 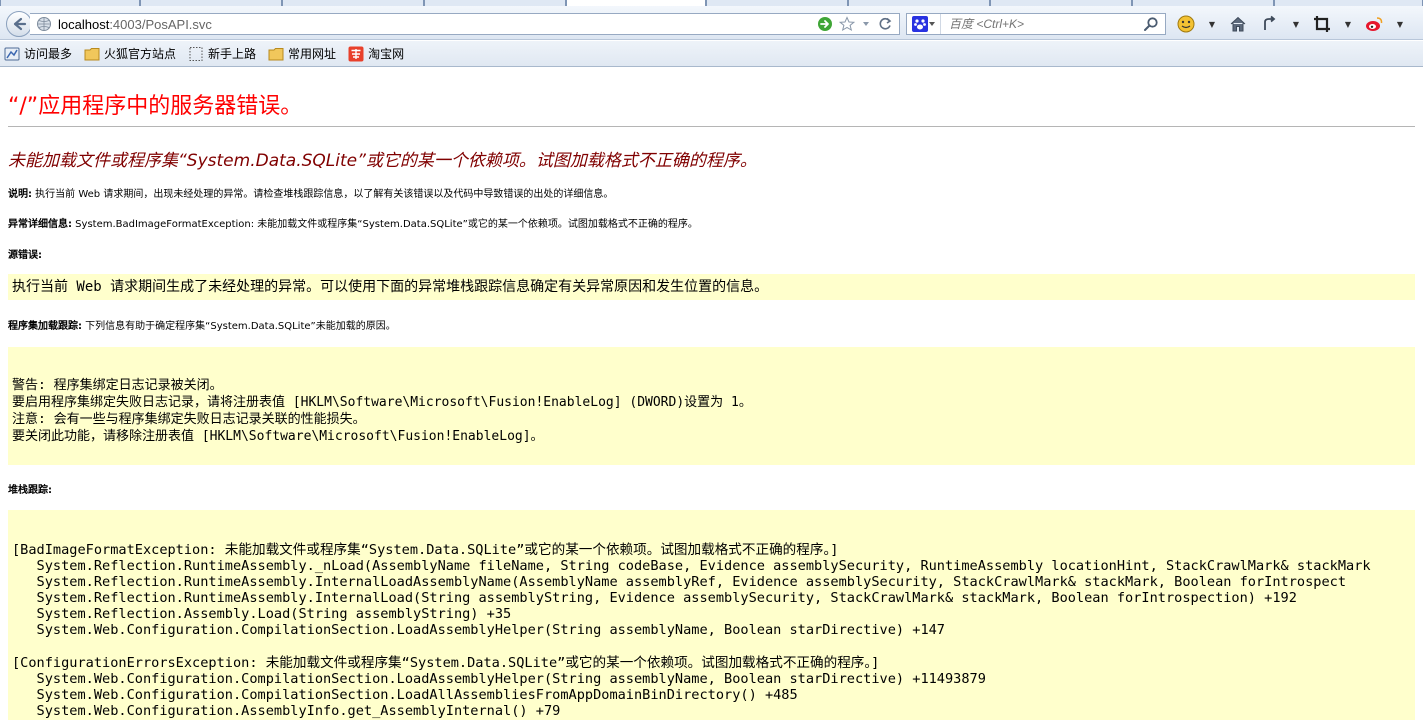 What do you see at coordinates (312, 54) in the screenshot?
I see `bookmark-label: 常用网址` at bounding box center [312, 54].